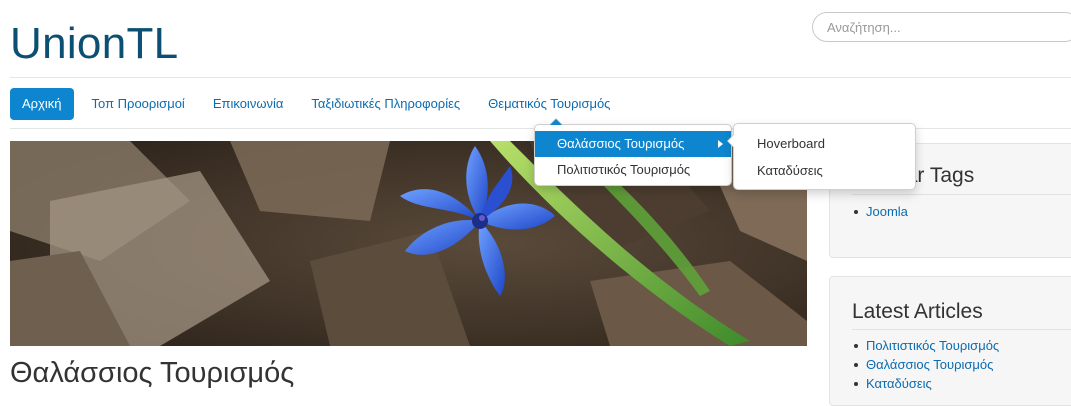 Image resolution: width=1071 pixels, height=406 pixels. What do you see at coordinates (248, 104) in the screenshot?
I see `nav-item-contact: Επικοινωνία` at bounding box center [248, 104].